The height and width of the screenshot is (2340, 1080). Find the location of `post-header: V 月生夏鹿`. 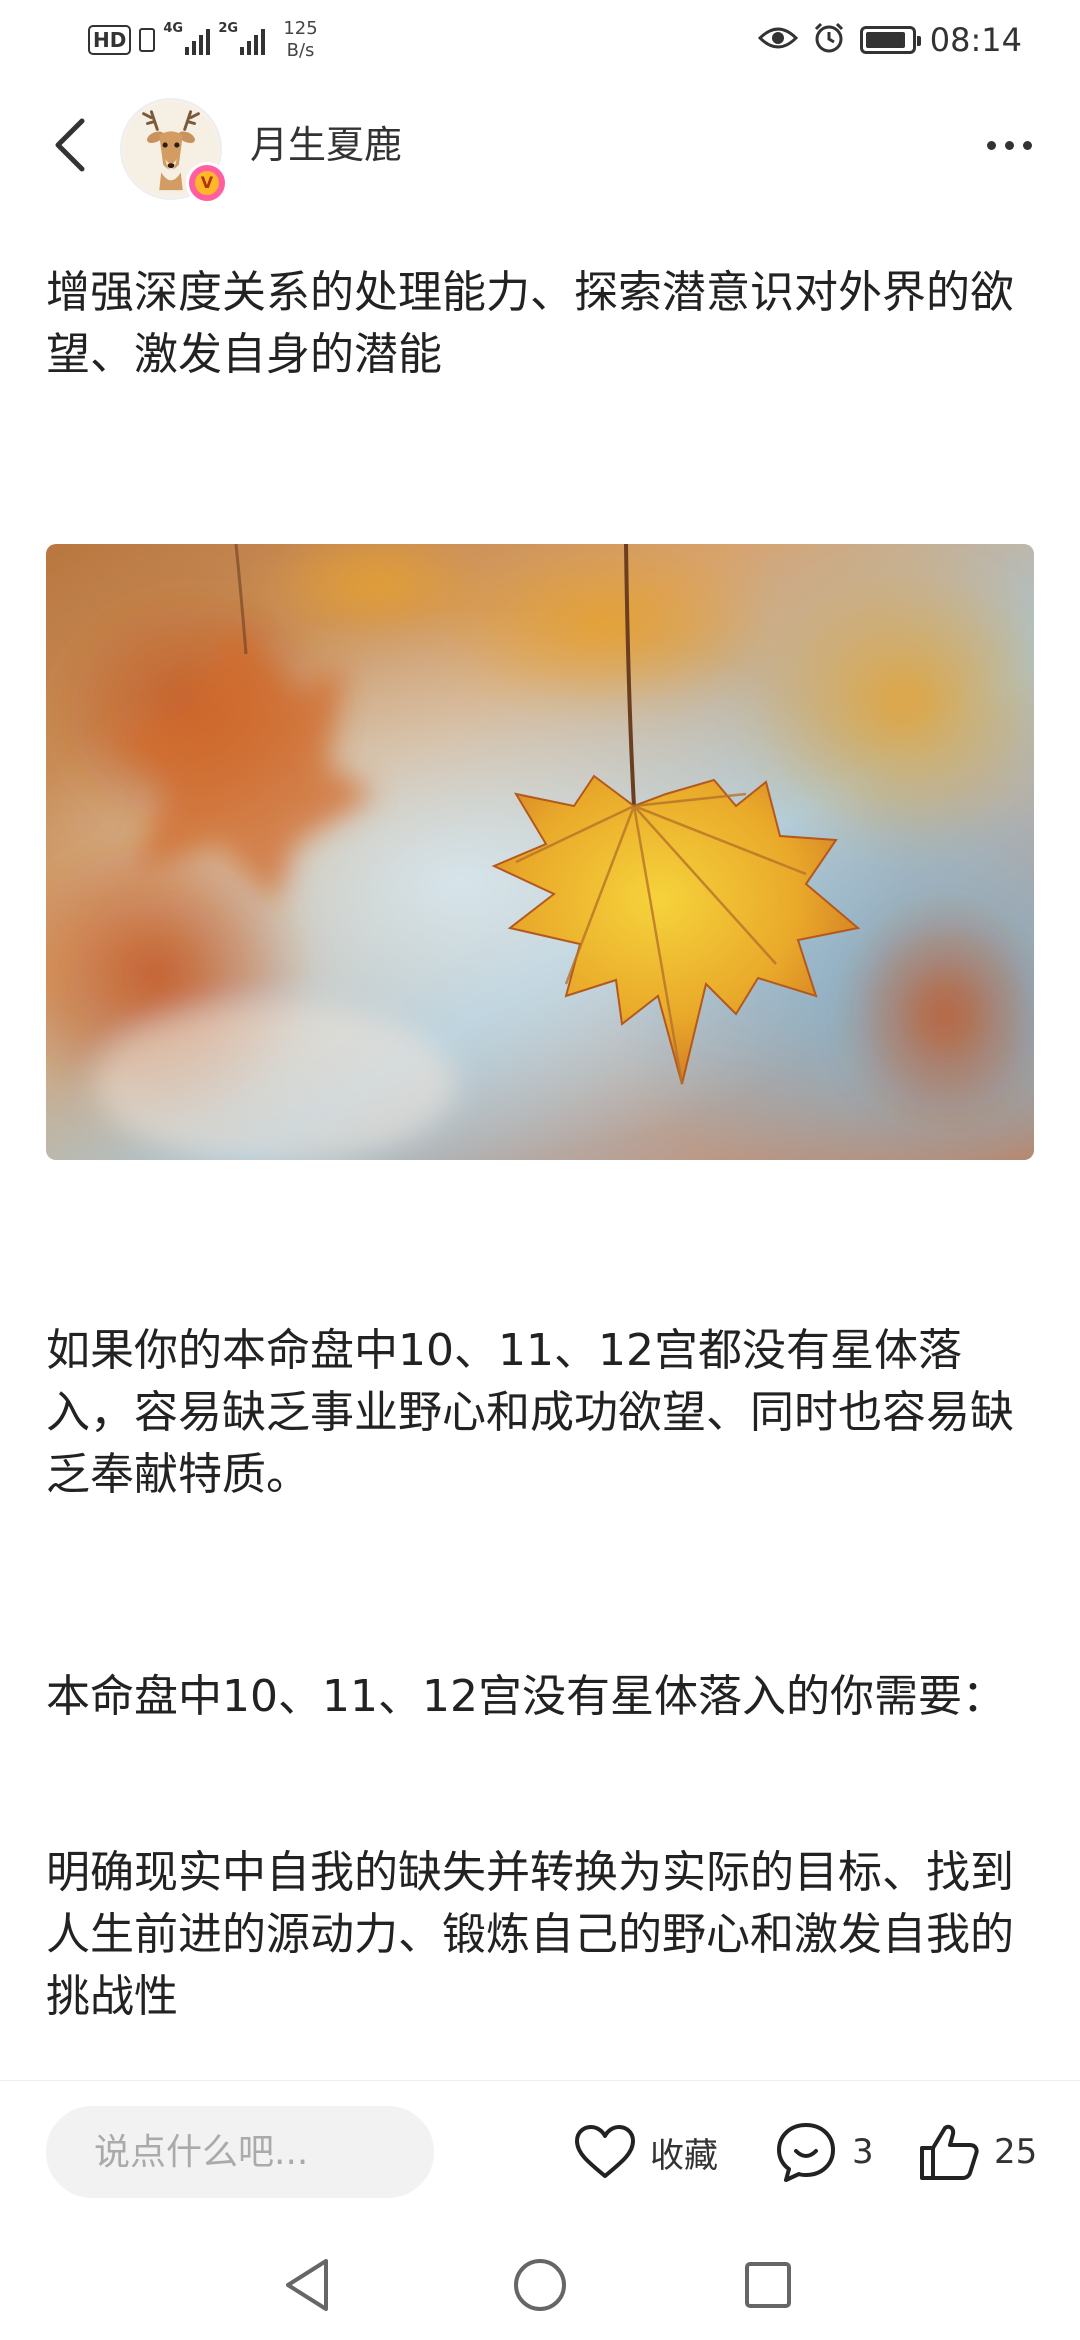

post-header: V 月生夏鹿 is located at coordinates (540, 145).